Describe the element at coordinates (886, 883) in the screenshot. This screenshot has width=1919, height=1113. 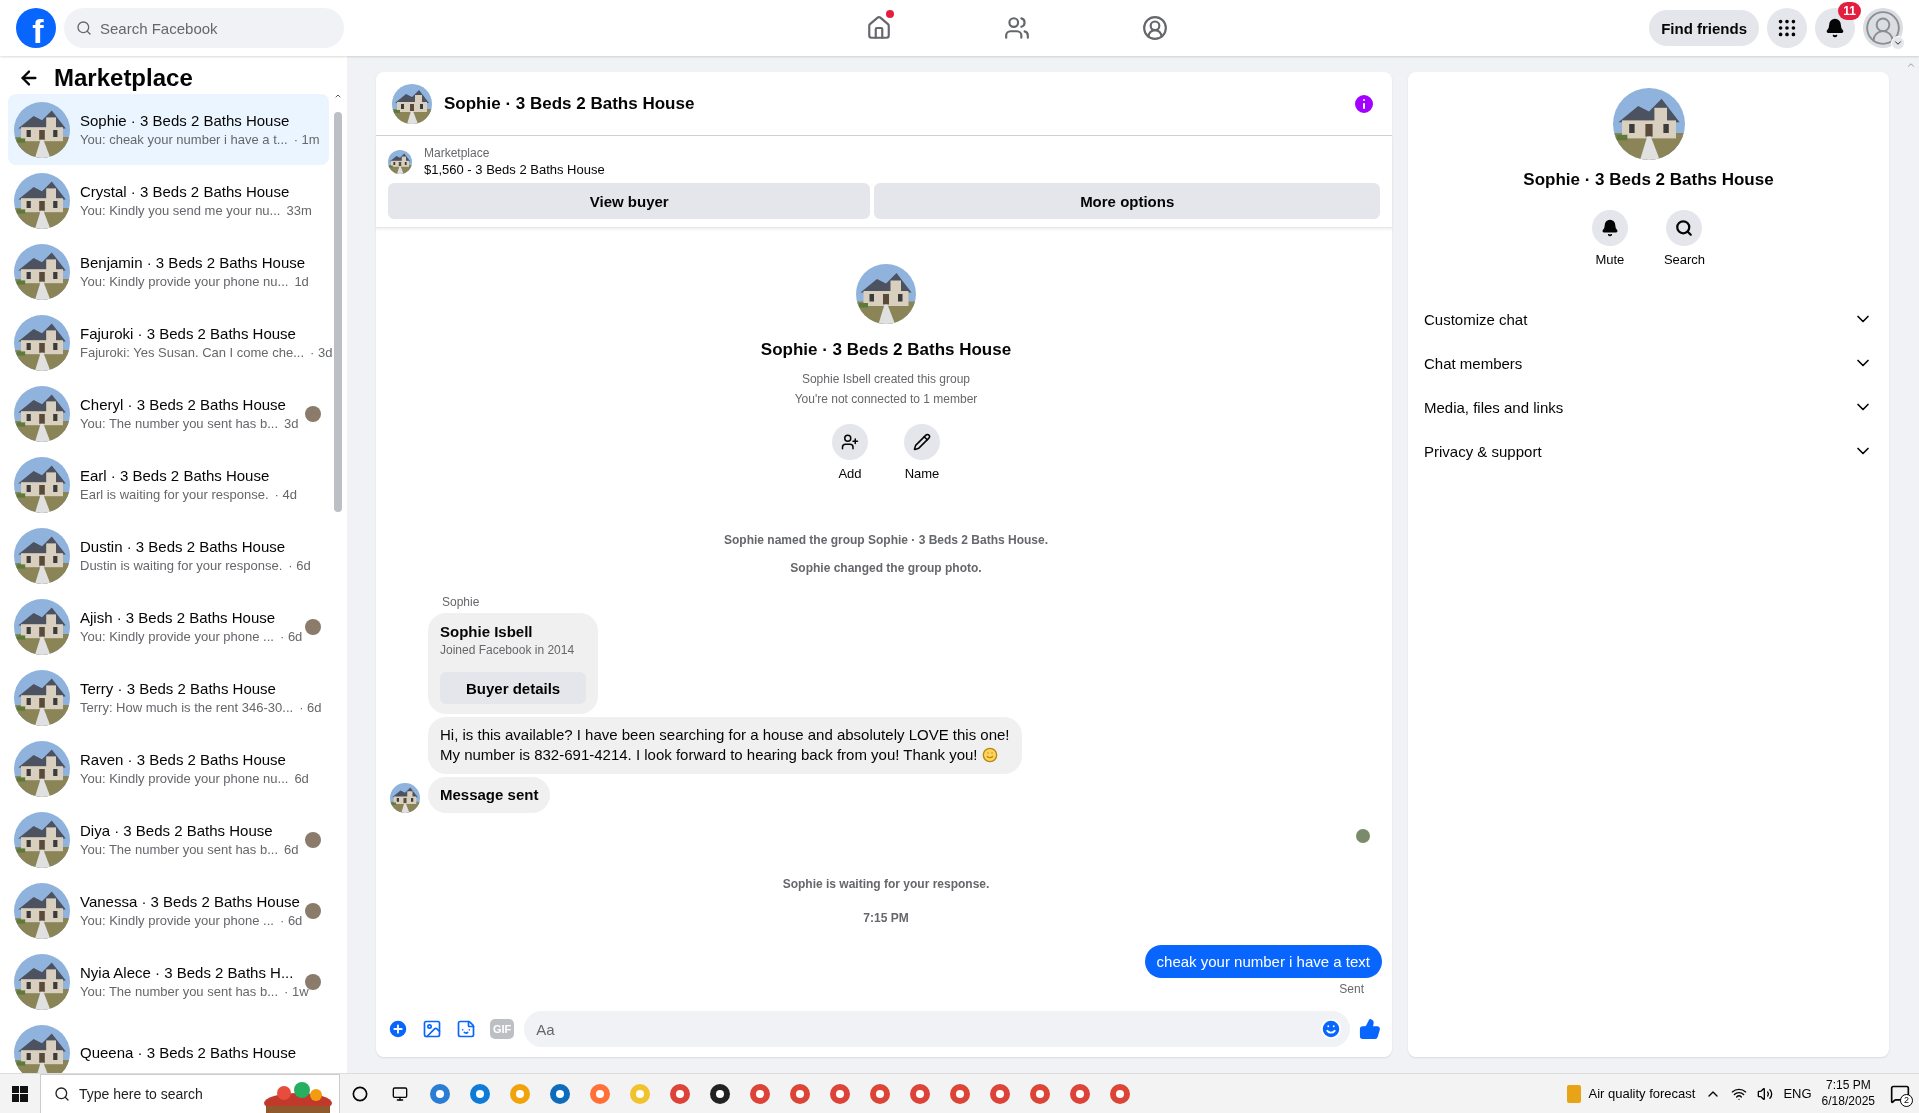
I see `system-message: Sophie is waiting for your response.` at that location.